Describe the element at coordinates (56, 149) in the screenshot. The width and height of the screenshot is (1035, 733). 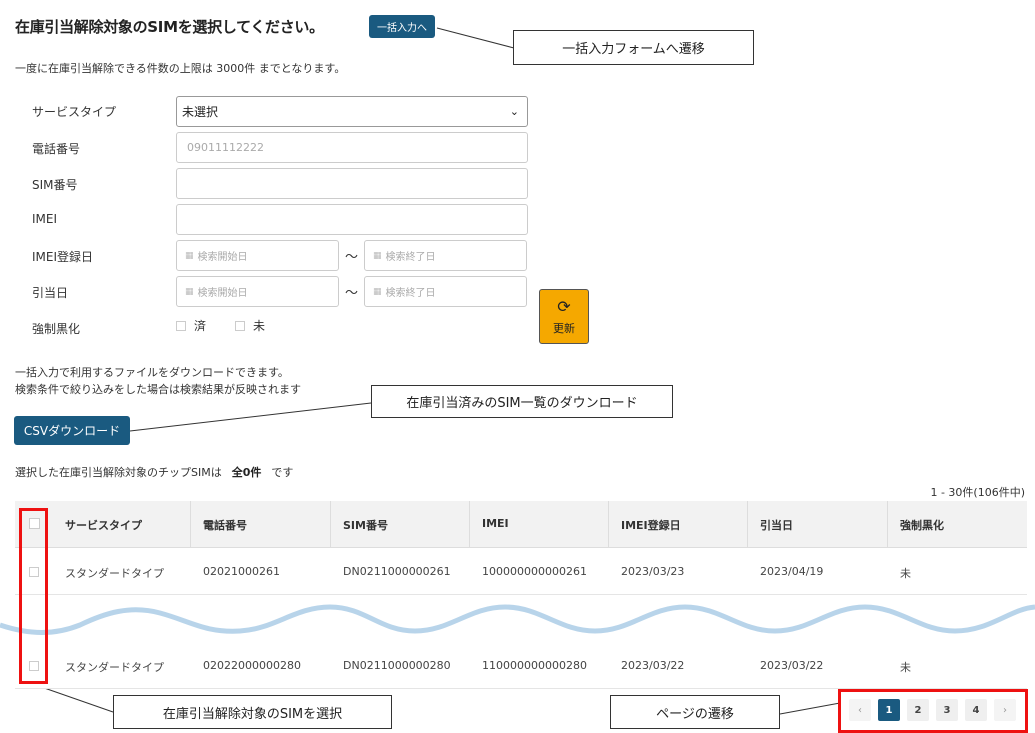
I see `phone-label: 電話番号` at that location.